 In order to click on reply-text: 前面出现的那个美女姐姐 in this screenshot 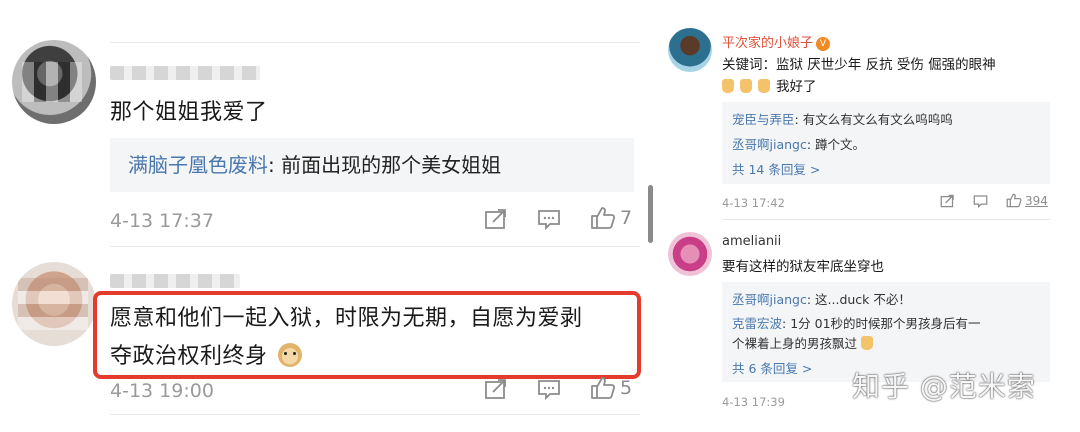, I will do `click(391, 165)`.